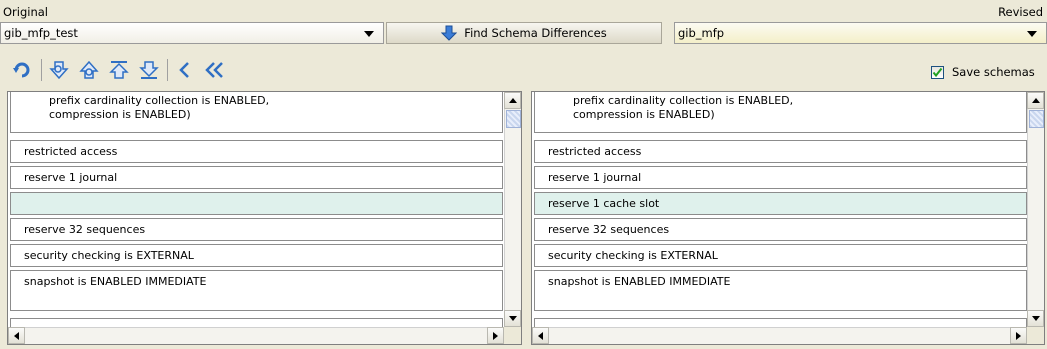 This screenshot has width=1047, height=349. I want to click on find-schema-differences-label: Find Schema Differences, so click(535, 33).